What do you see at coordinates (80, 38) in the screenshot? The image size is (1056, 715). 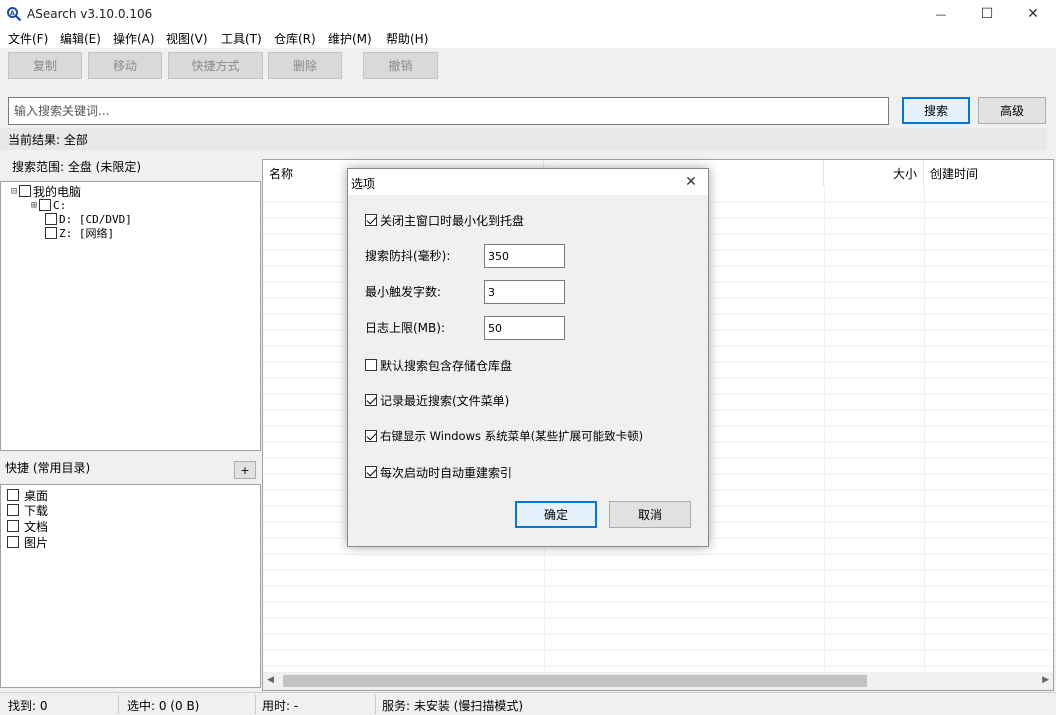 I see `menu-edit: 编辑(E)` at bounding box center [80, 38].